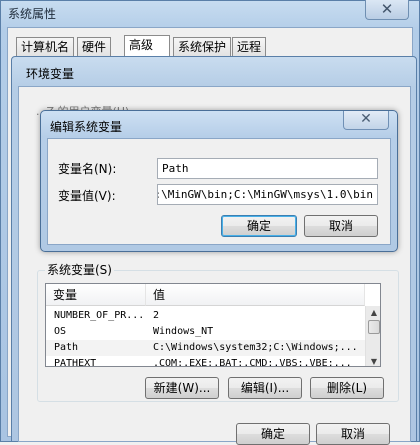 Image resolution: width=420 pixels, height=445 pixels. What do you see at coordinates (96, 295) in the screenshot?
I see `column-header-variable: 变量` at bounding box center [96, 295].